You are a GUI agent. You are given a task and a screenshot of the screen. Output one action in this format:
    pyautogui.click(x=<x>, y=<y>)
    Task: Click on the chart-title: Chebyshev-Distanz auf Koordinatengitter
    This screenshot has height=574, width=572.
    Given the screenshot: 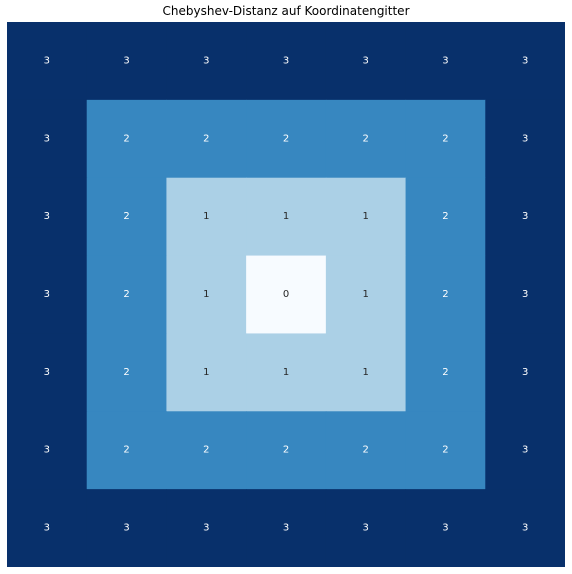 What is the action you would take?
    pyautogui.click(x=286, y=11)
    